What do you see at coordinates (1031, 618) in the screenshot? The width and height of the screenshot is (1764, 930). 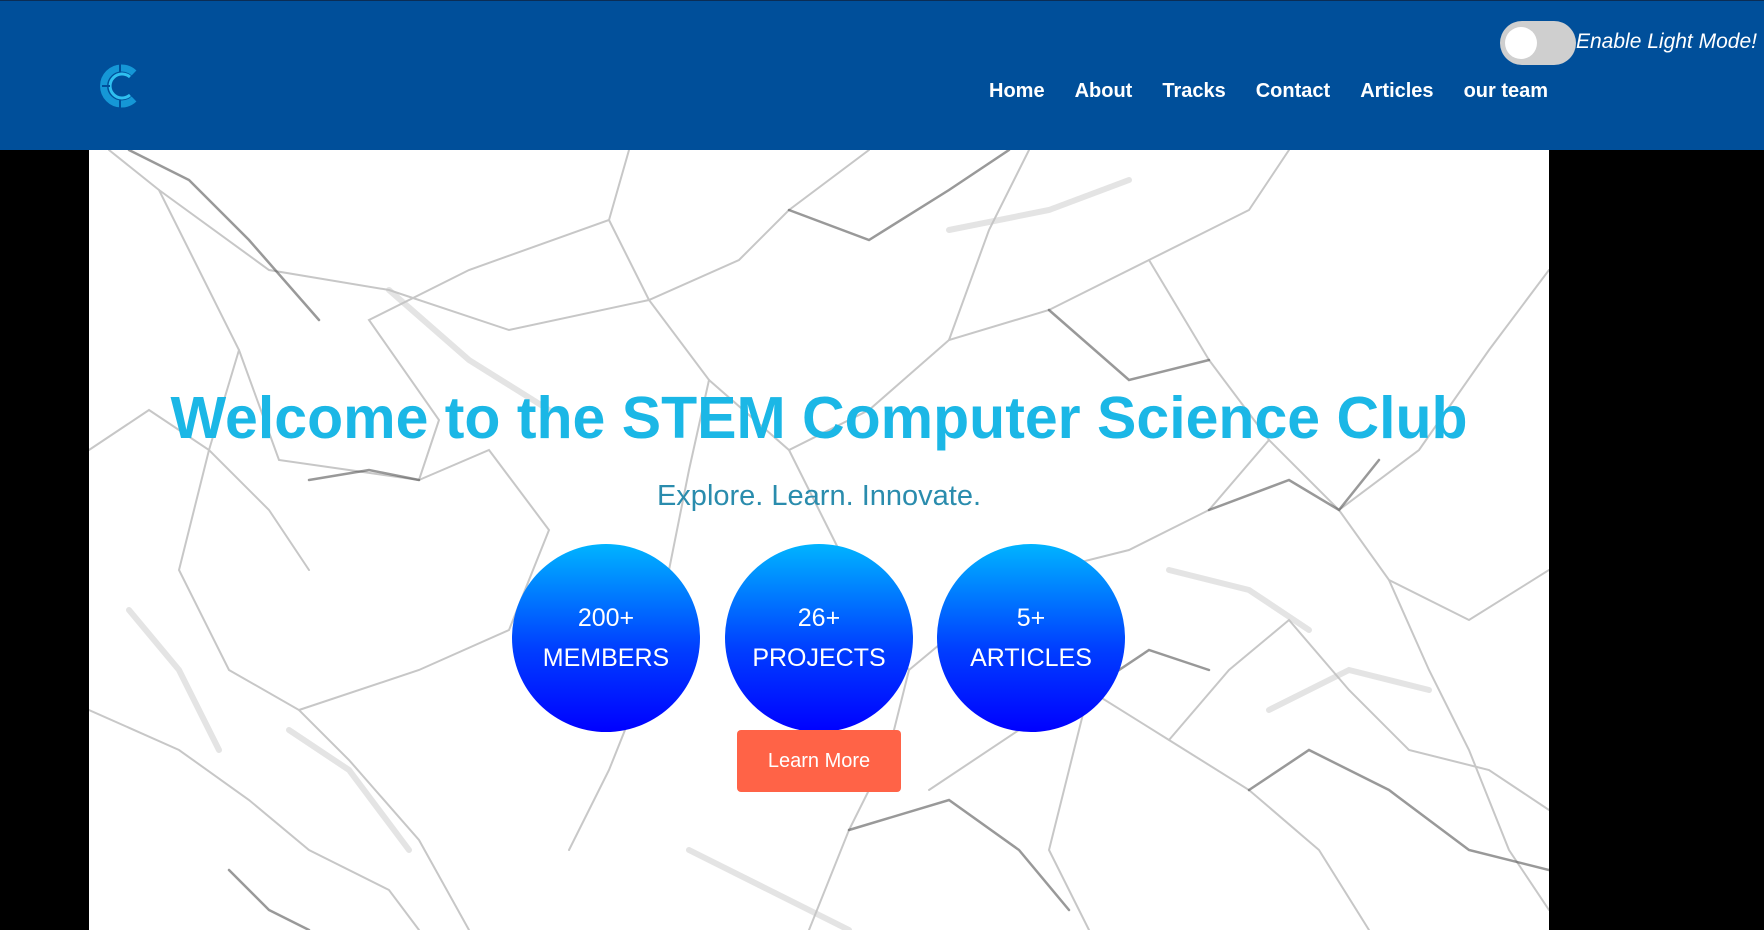 I see `stat-value: 5+` at bounding box center [1031, 618].